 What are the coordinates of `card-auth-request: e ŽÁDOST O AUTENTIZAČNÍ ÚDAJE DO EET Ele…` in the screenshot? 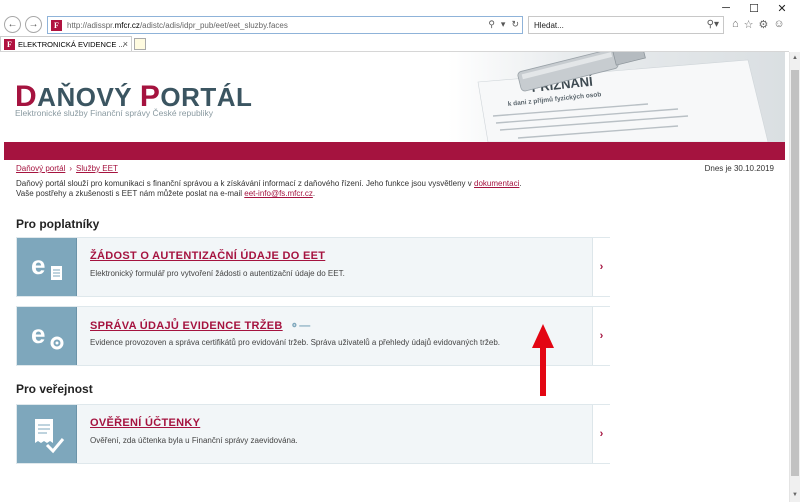 It's located at (313, 267).